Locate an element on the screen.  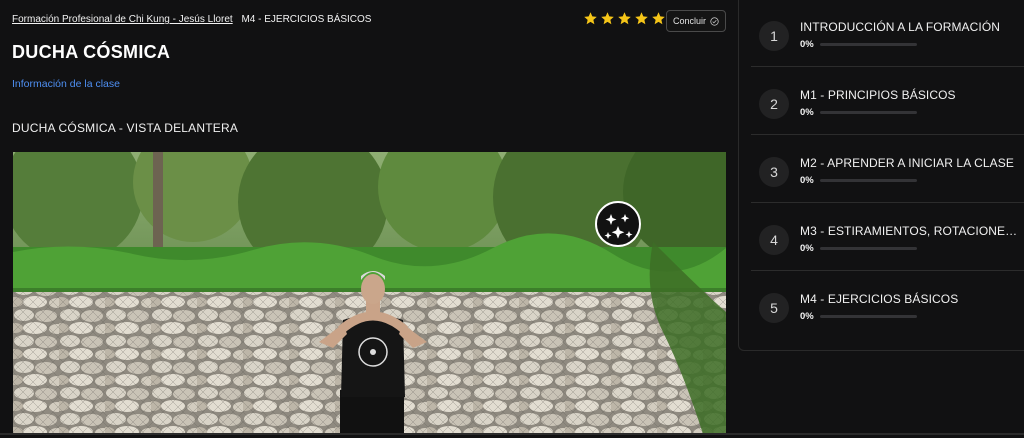
module-number: 3 is located at coordinates (774, 172).